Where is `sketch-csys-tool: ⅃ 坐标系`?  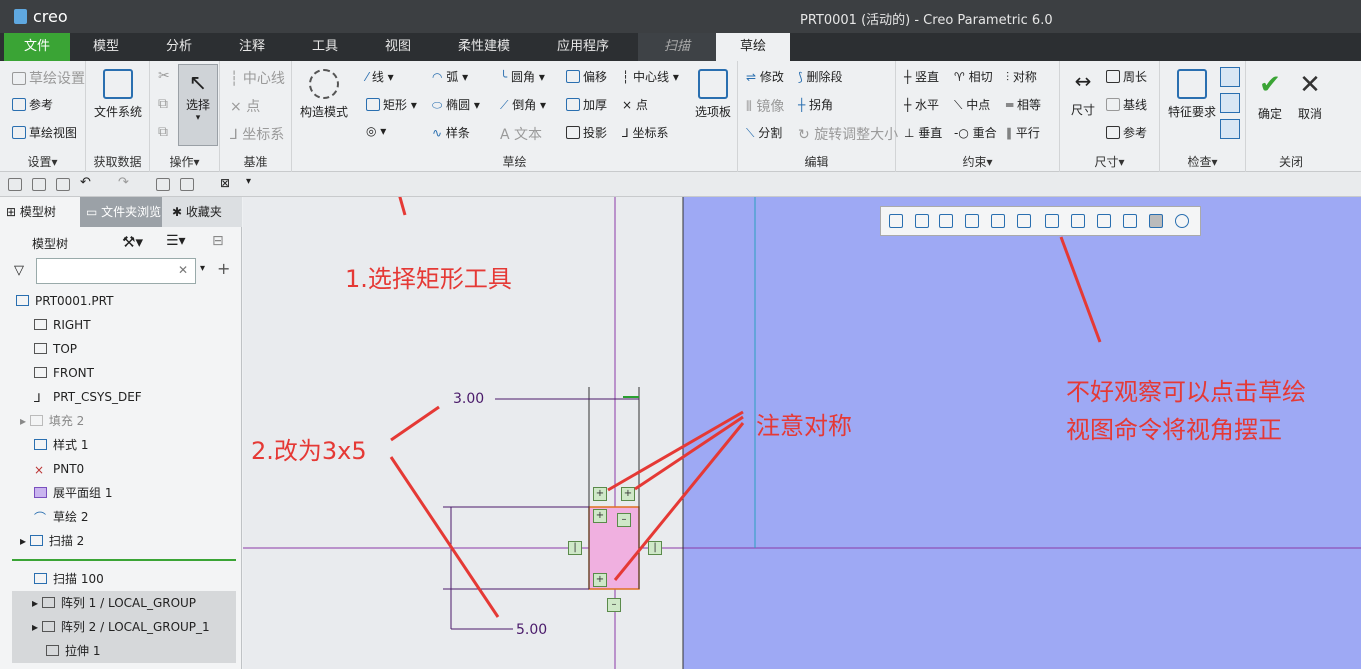
sketch-csys-tool: ⅃ 坐标系 is located at coordinates (645, 132).